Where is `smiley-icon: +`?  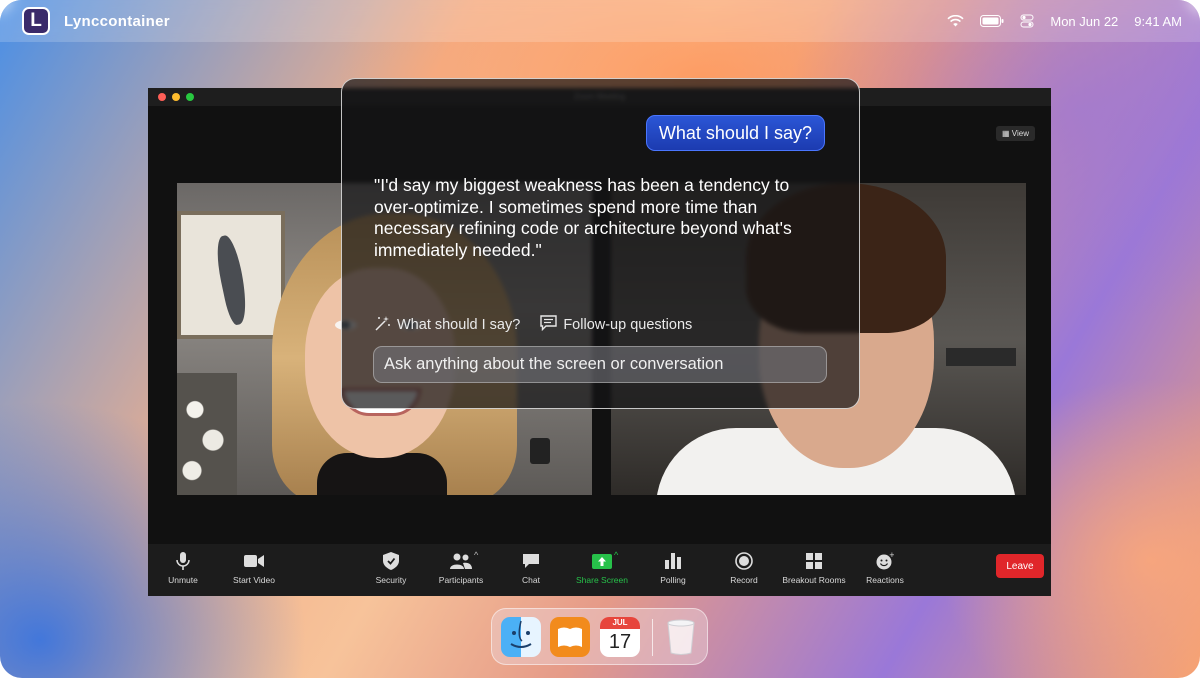 smiley-icon: + is located at coordinates (885, 561).